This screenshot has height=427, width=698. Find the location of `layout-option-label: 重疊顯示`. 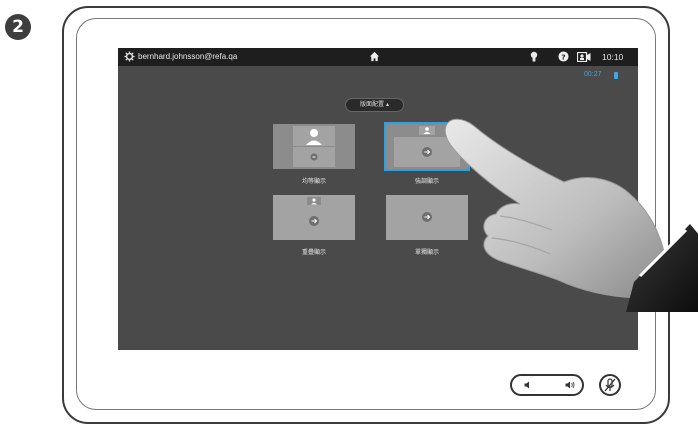

layout-option-label: 重疊顯示 is located at coordinates (313, 252).